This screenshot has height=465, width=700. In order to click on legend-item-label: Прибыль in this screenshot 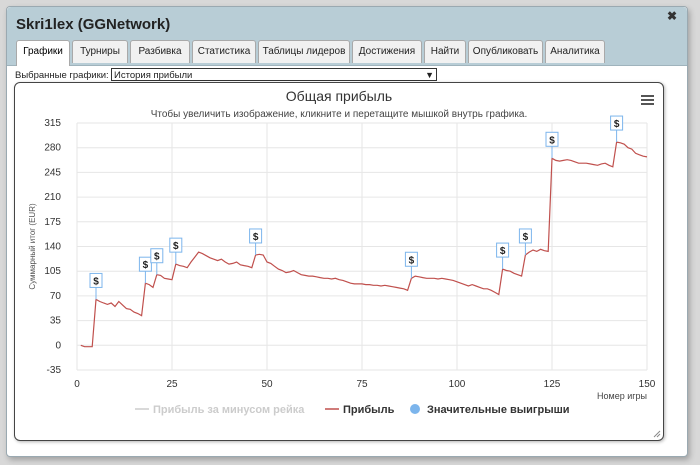, I will do `click(369, 410)`.